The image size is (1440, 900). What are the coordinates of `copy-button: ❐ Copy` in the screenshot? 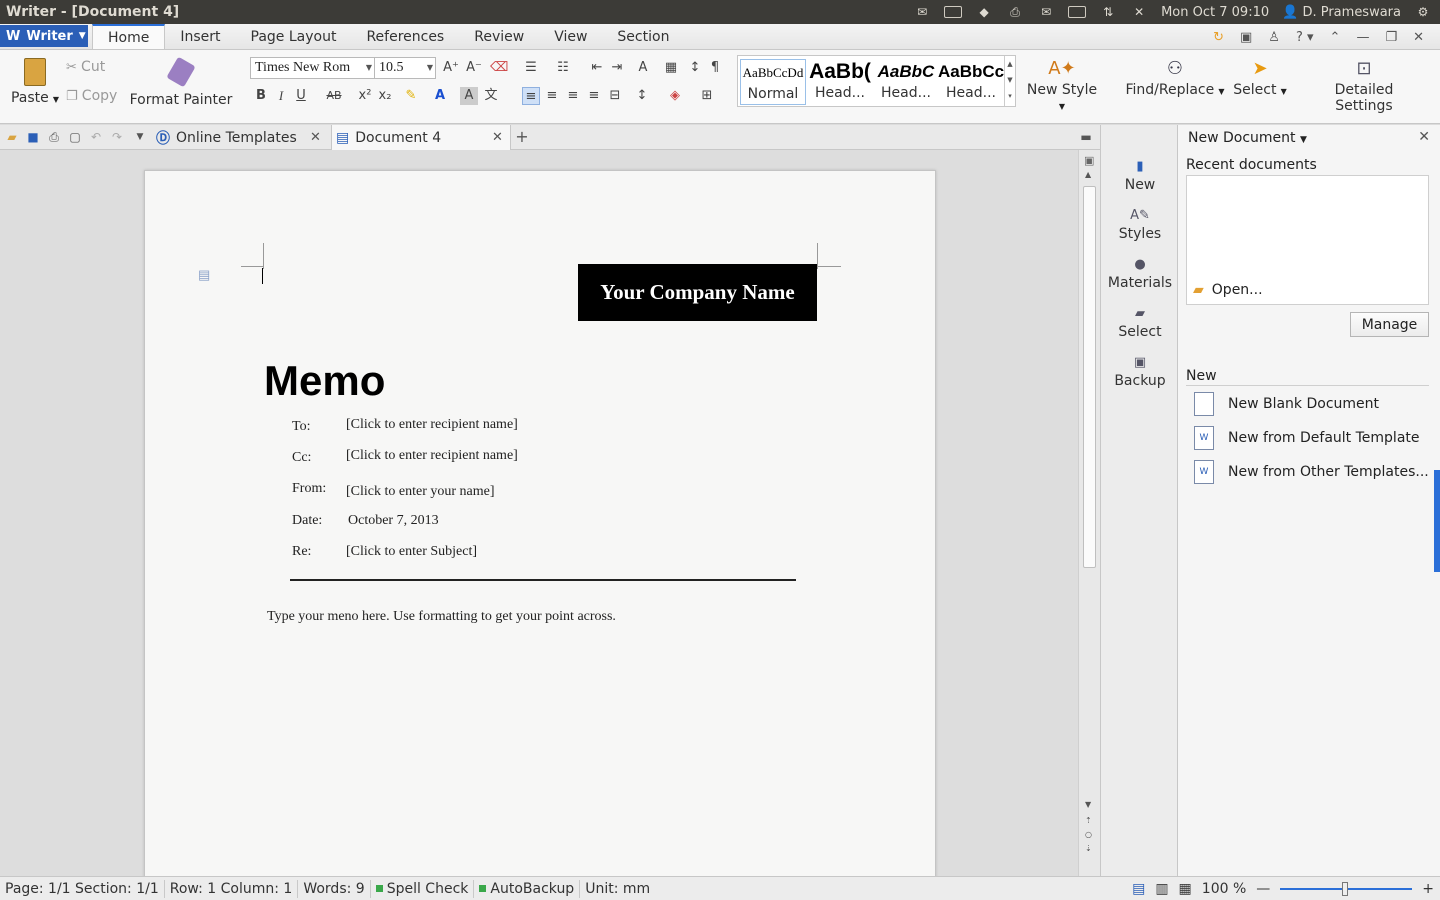 It's located at (91, 96).